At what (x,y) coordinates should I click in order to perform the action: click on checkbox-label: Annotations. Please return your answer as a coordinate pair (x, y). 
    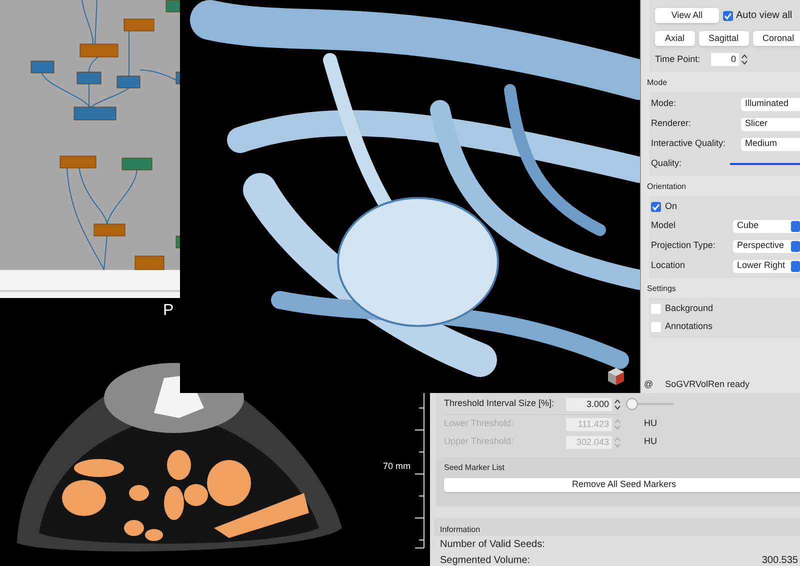
    Looking at the image, I should click on (689, 327).